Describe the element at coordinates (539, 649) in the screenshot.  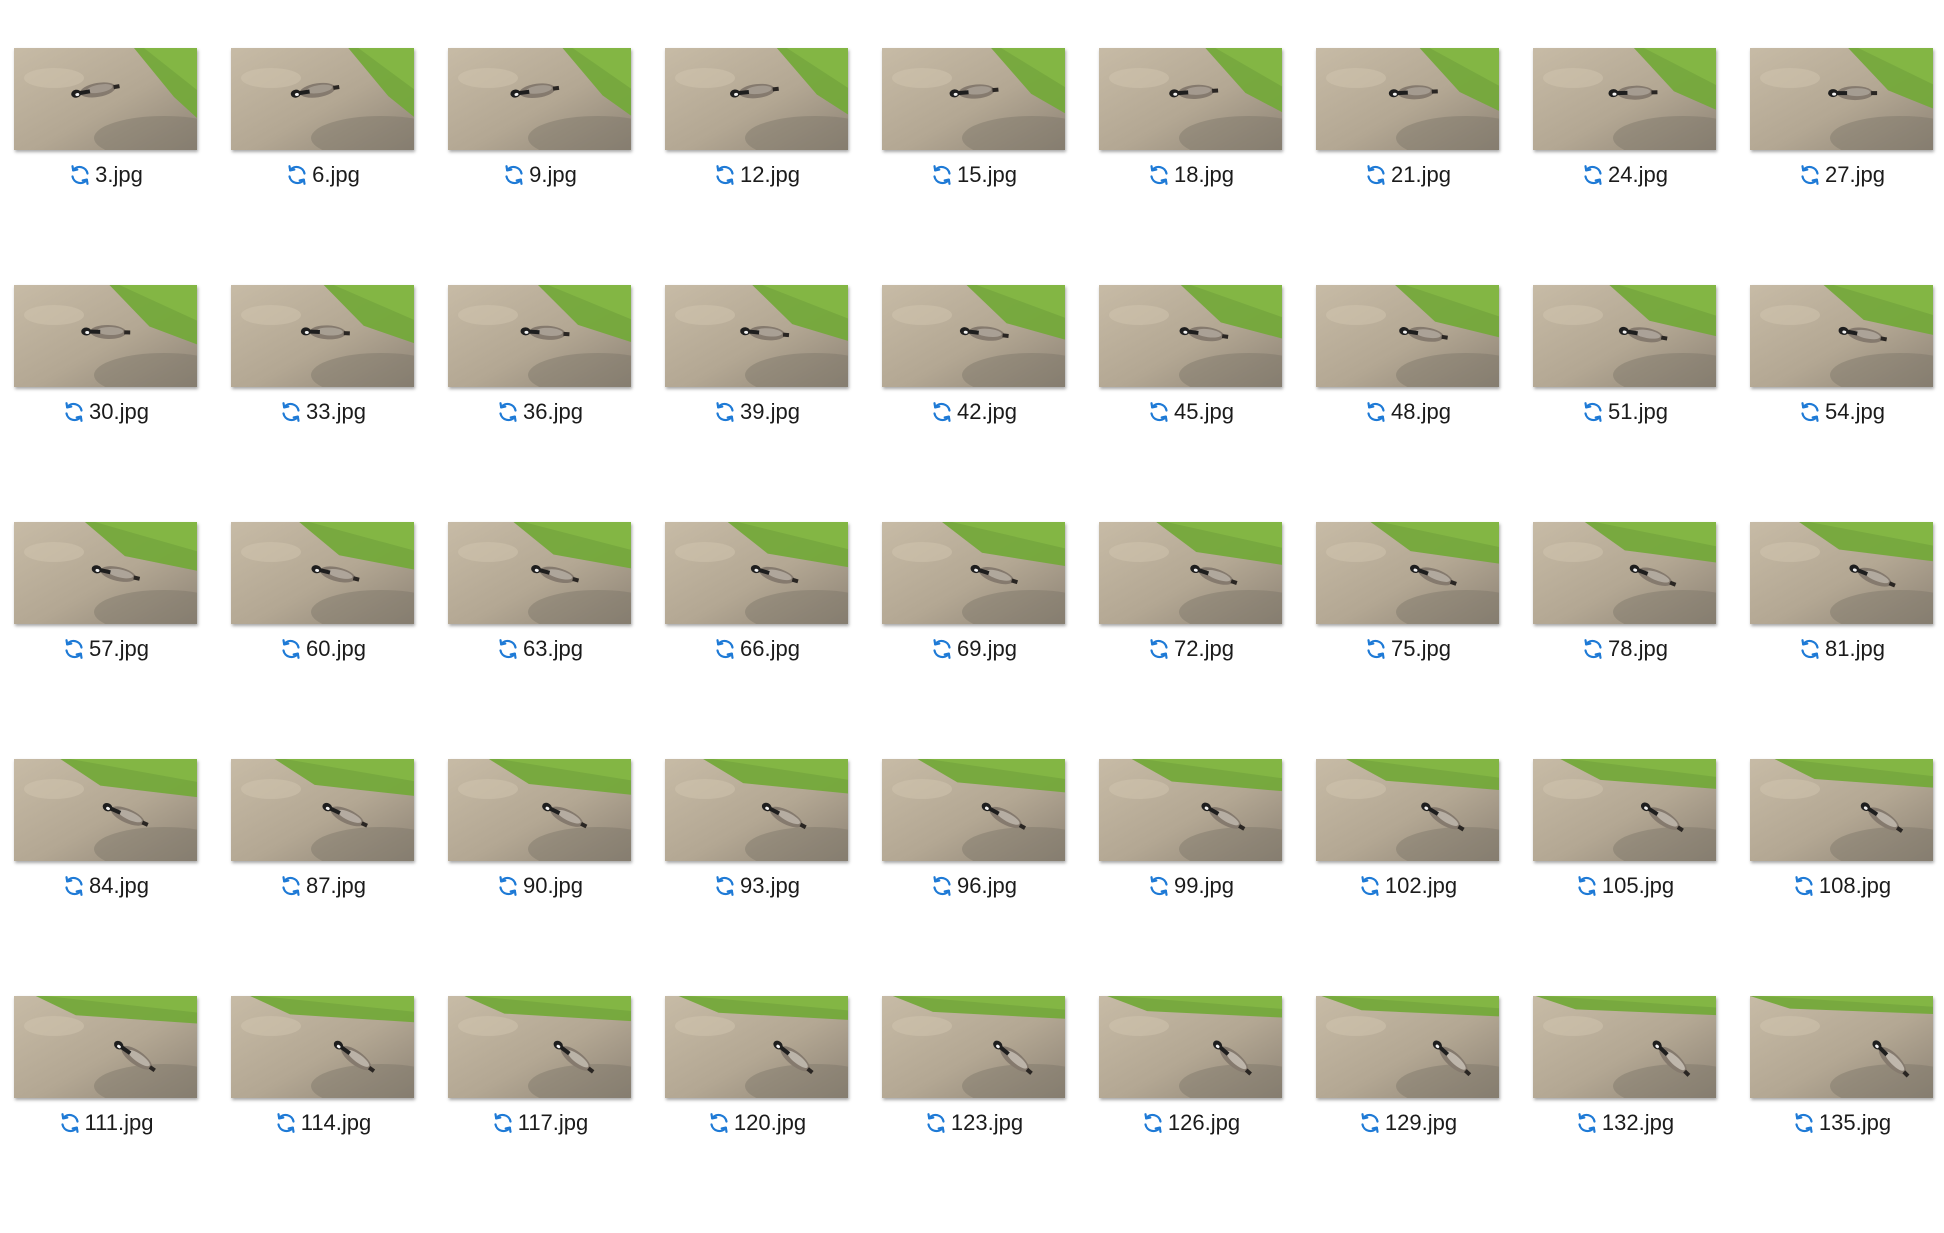
I see `file-label: 63.jpg` at that location.